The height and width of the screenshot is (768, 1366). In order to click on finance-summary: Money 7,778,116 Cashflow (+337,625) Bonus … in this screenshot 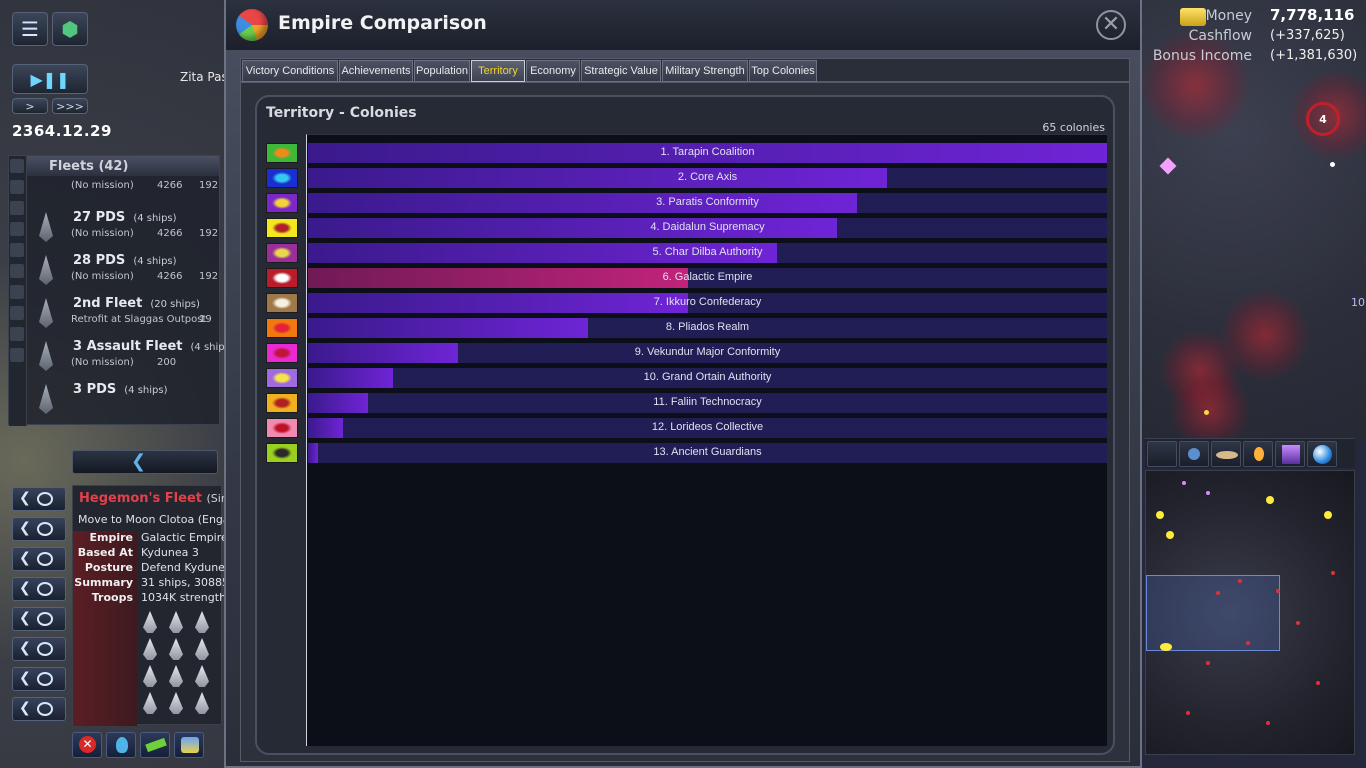, I will do `click(1253, 36)`.